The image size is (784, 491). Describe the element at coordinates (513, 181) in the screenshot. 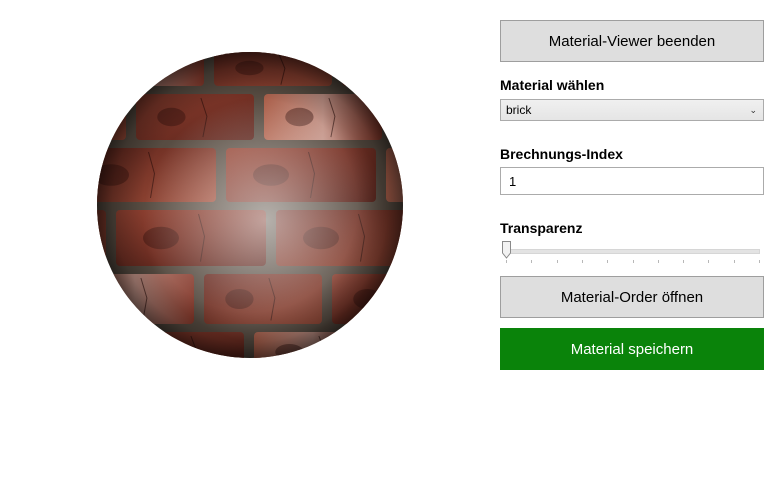

I see `refraction-index-value: 1` at that location.